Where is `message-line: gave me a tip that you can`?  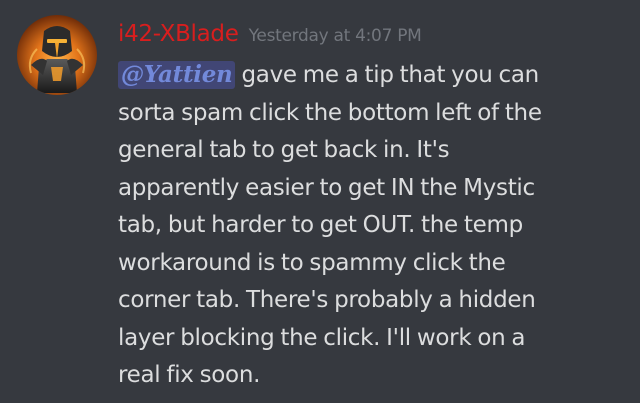 message-line: gave me a tip that you can is located at coordinates (390, 75).